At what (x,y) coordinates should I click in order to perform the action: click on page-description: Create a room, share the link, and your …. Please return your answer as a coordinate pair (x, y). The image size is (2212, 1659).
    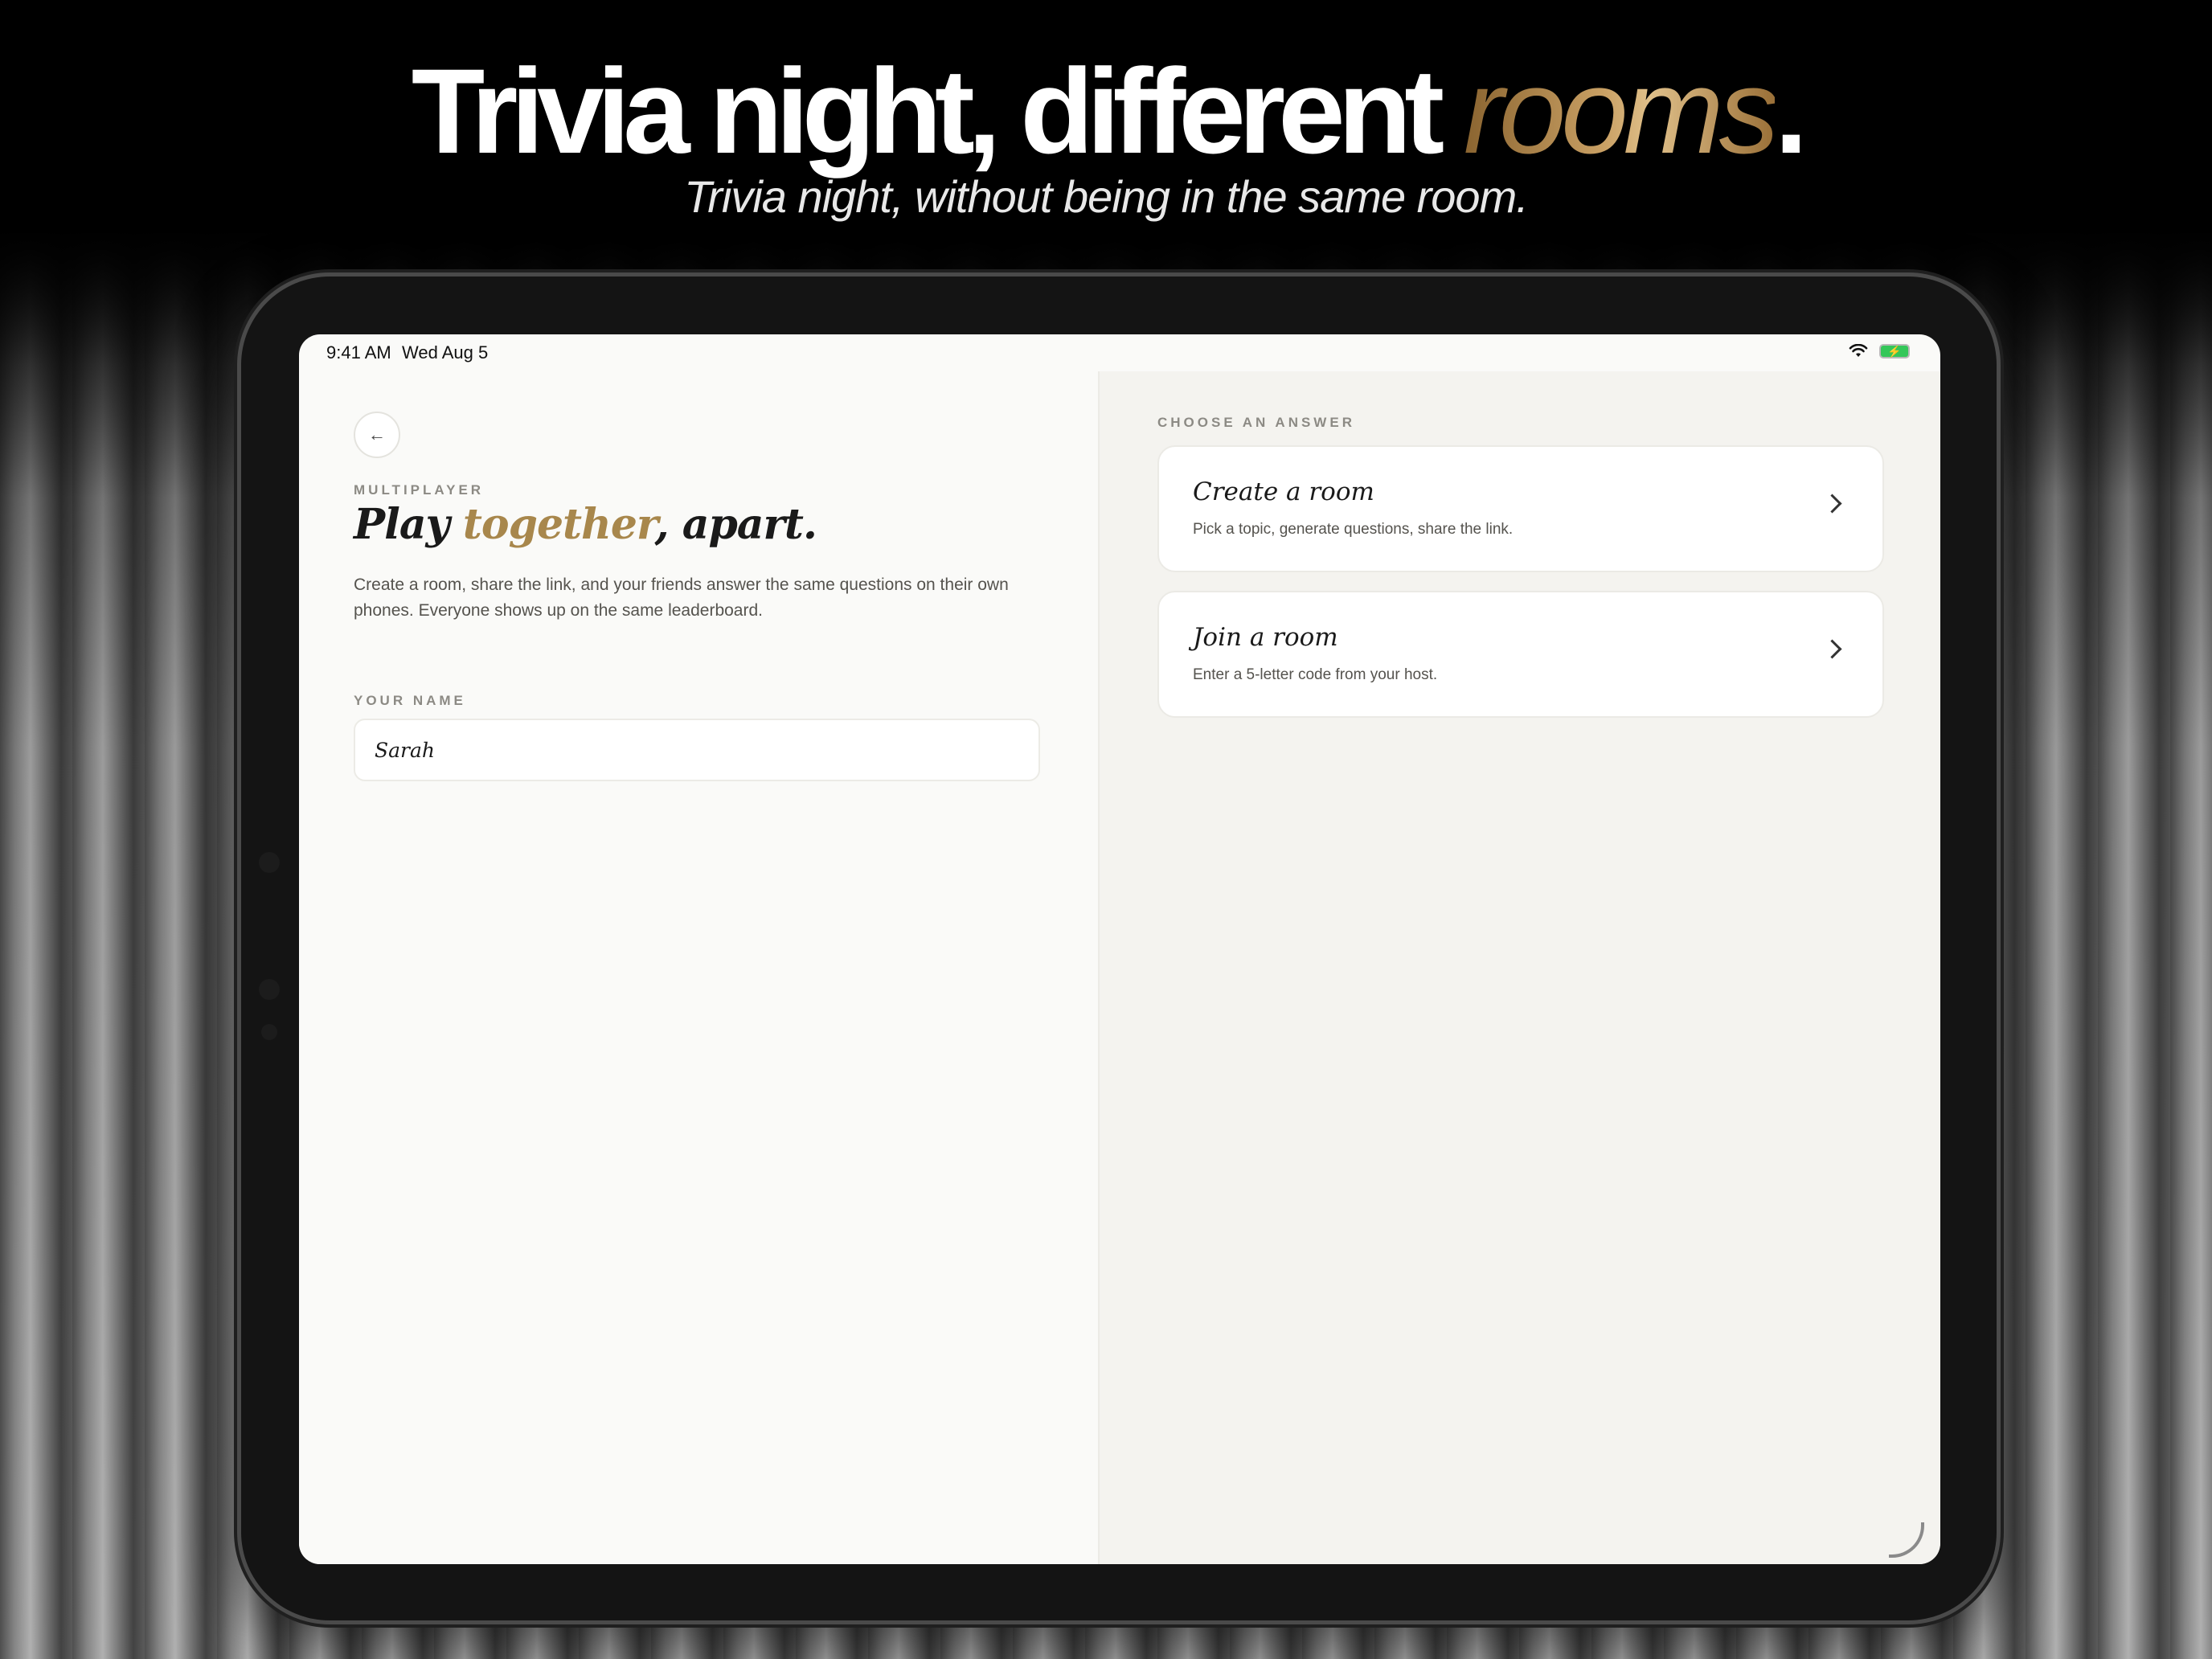
    Looking at the image, I should click on (681, 598).